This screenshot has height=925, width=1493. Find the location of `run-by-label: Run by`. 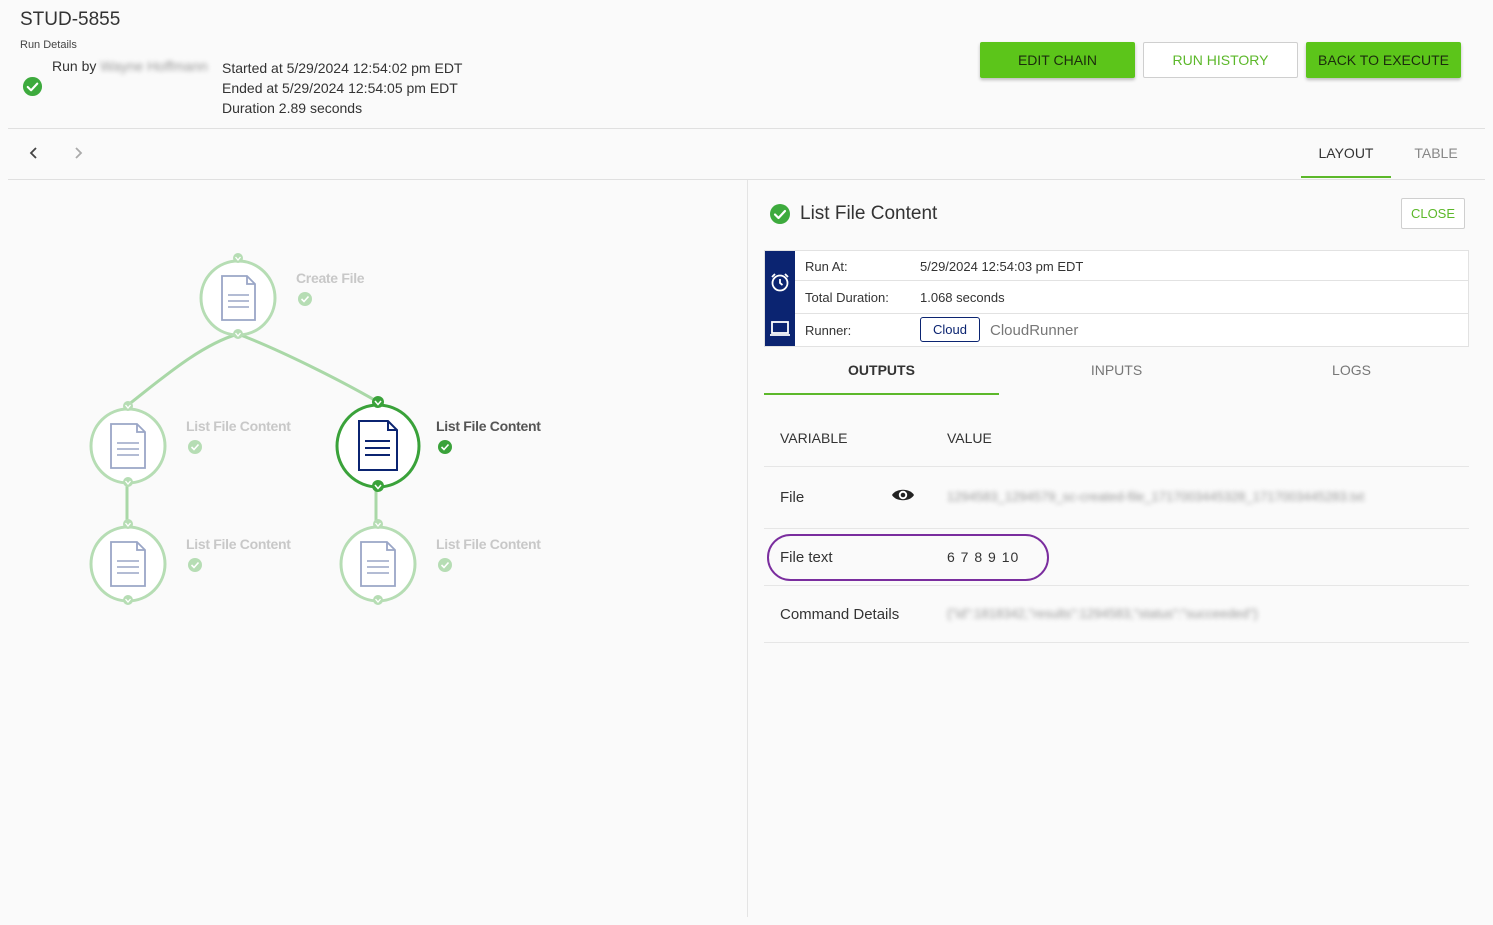

run-by-label: Run by is located at coordinates (74, 66).